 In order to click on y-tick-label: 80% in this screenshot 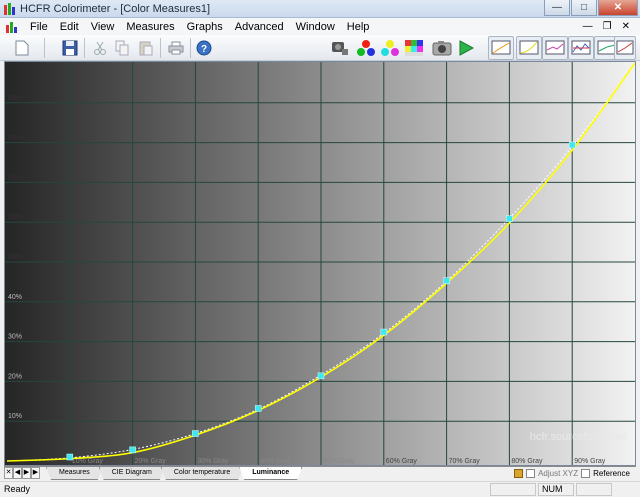, I will do `click(15, 138)`.